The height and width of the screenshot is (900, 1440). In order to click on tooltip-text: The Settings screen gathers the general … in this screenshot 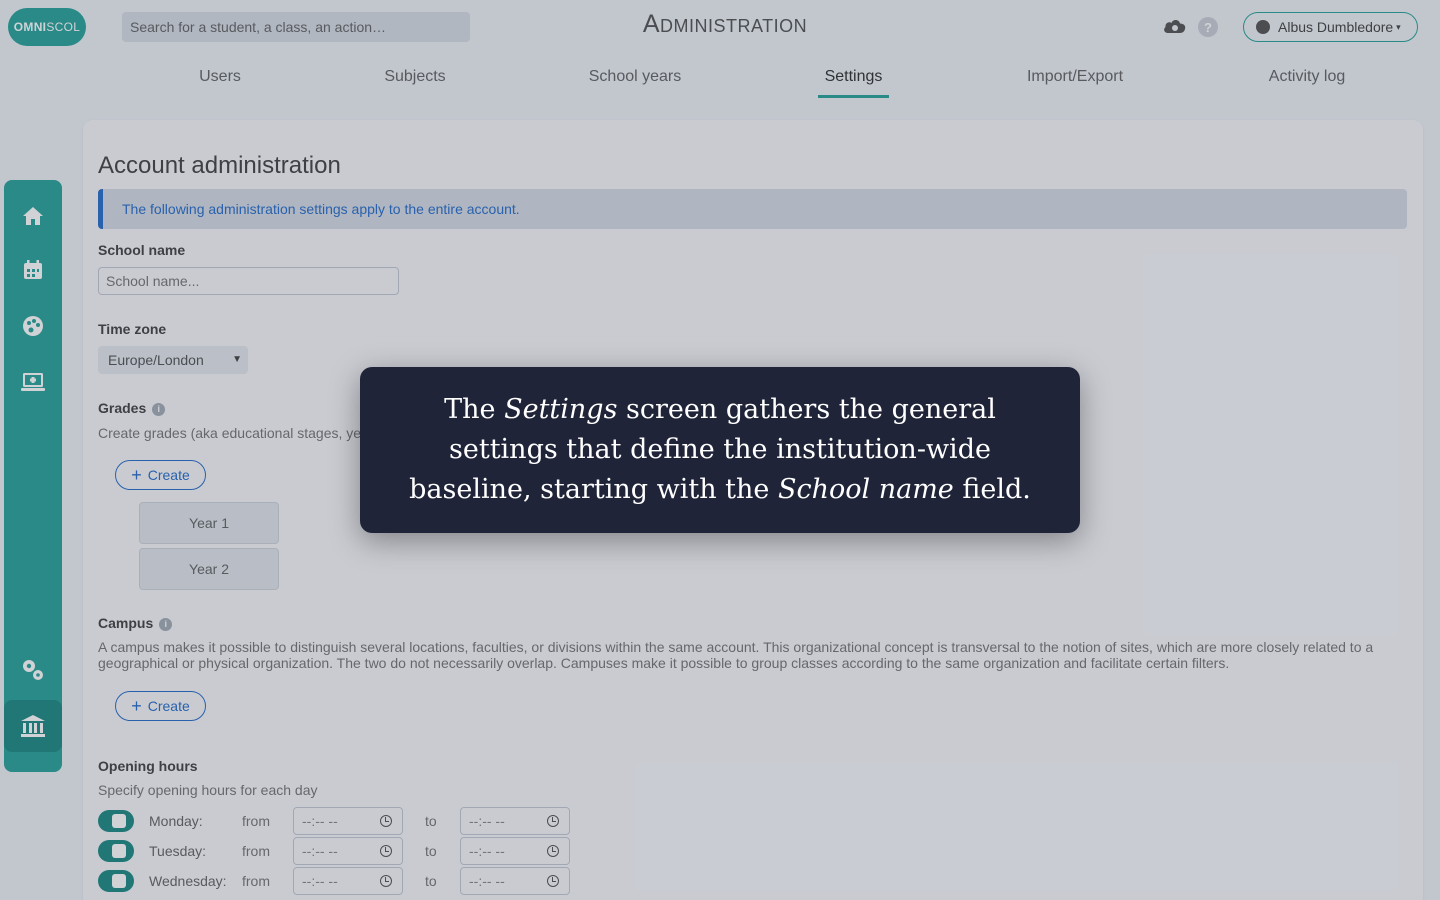, I will do `click(720, 449)`.